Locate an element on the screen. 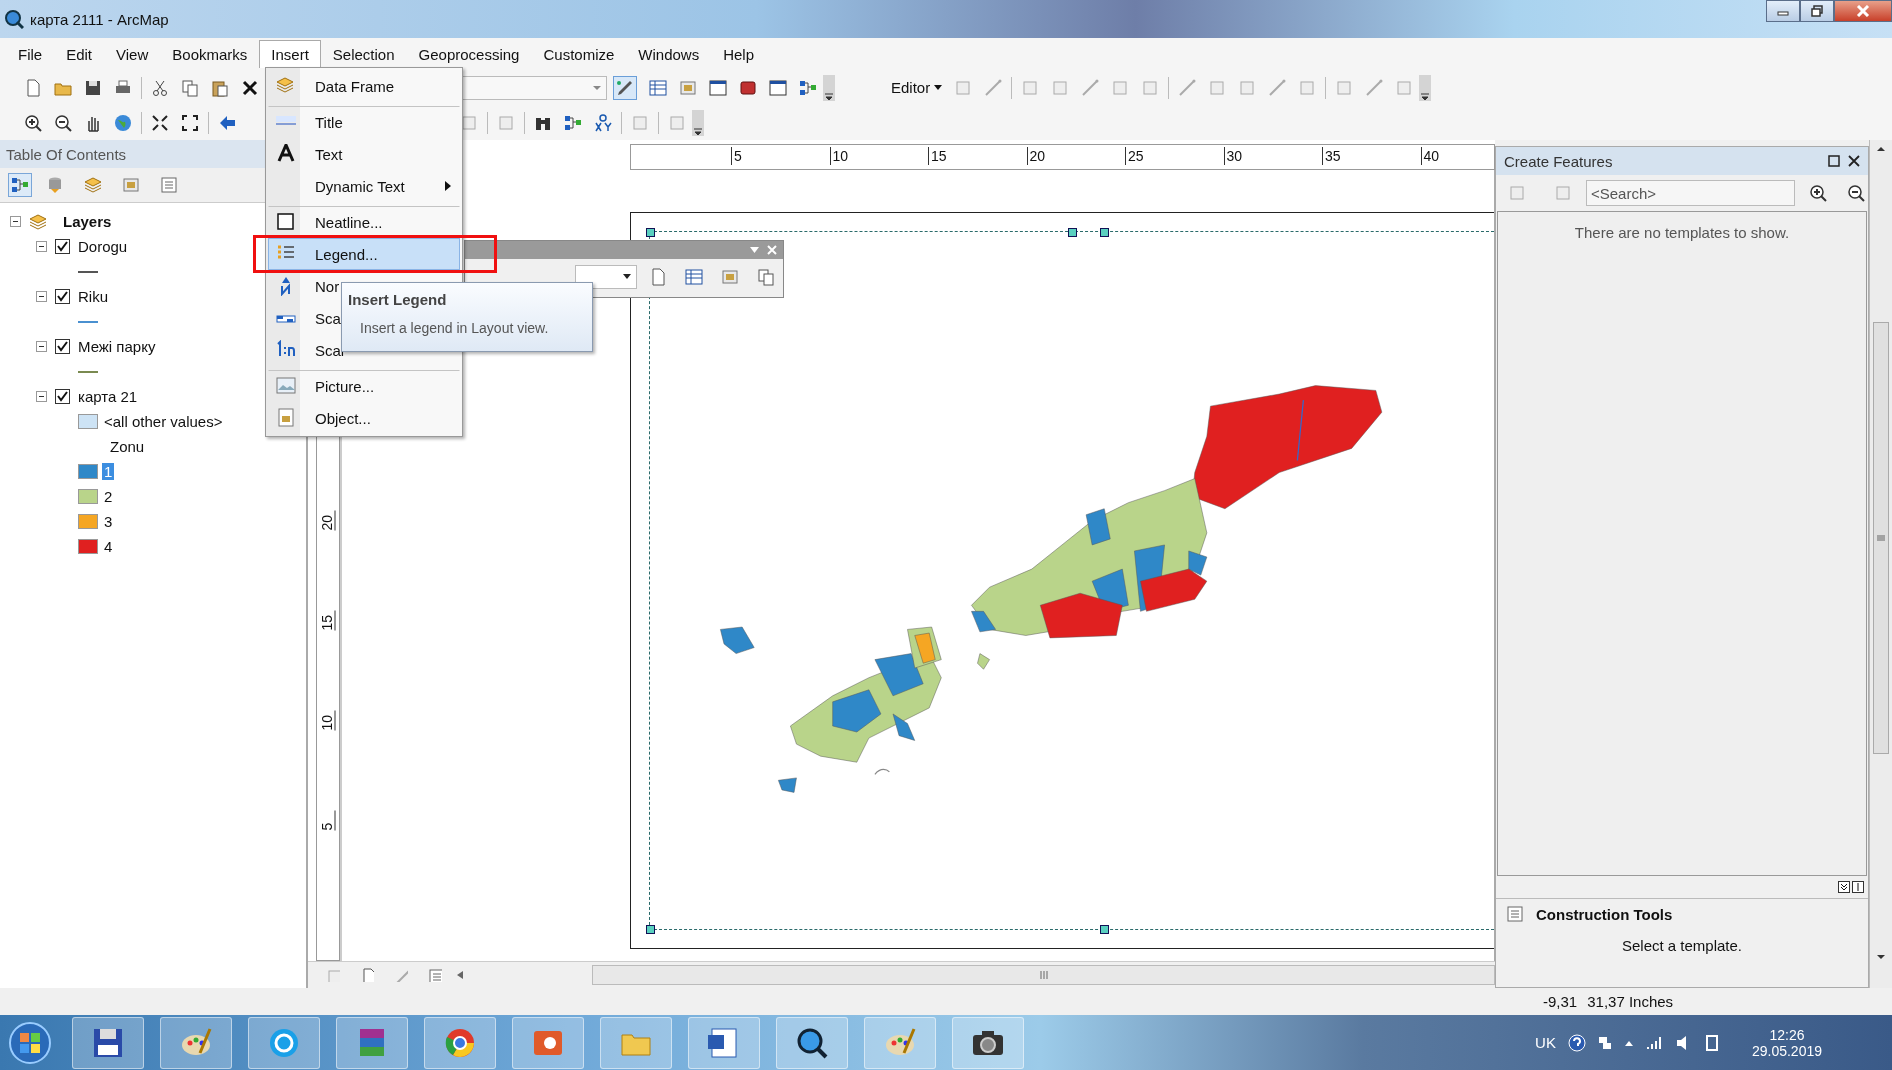 This screenshot has width=1892, height=1070. tooltip-title: Insert Legend is located at coordinates (398, 299).